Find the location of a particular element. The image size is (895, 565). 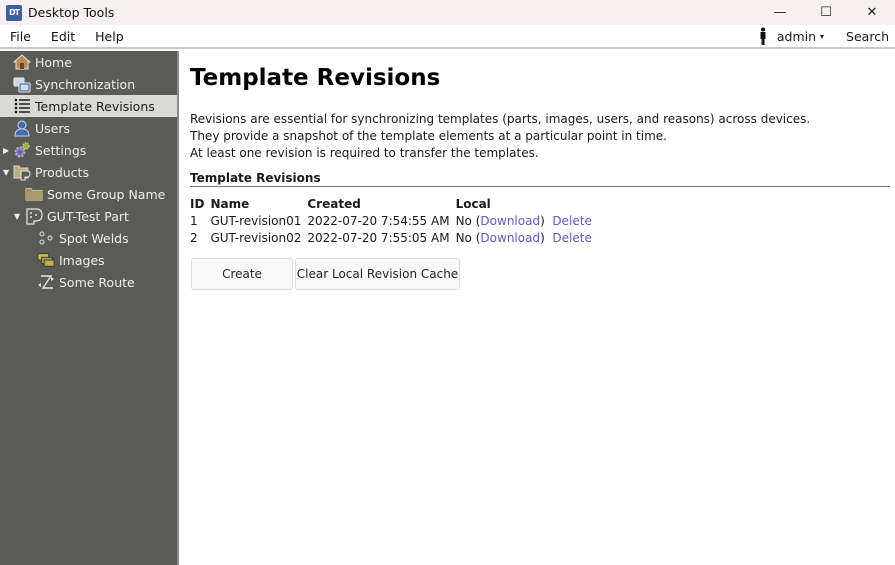

user-icon is located at coordinates (22, 128).